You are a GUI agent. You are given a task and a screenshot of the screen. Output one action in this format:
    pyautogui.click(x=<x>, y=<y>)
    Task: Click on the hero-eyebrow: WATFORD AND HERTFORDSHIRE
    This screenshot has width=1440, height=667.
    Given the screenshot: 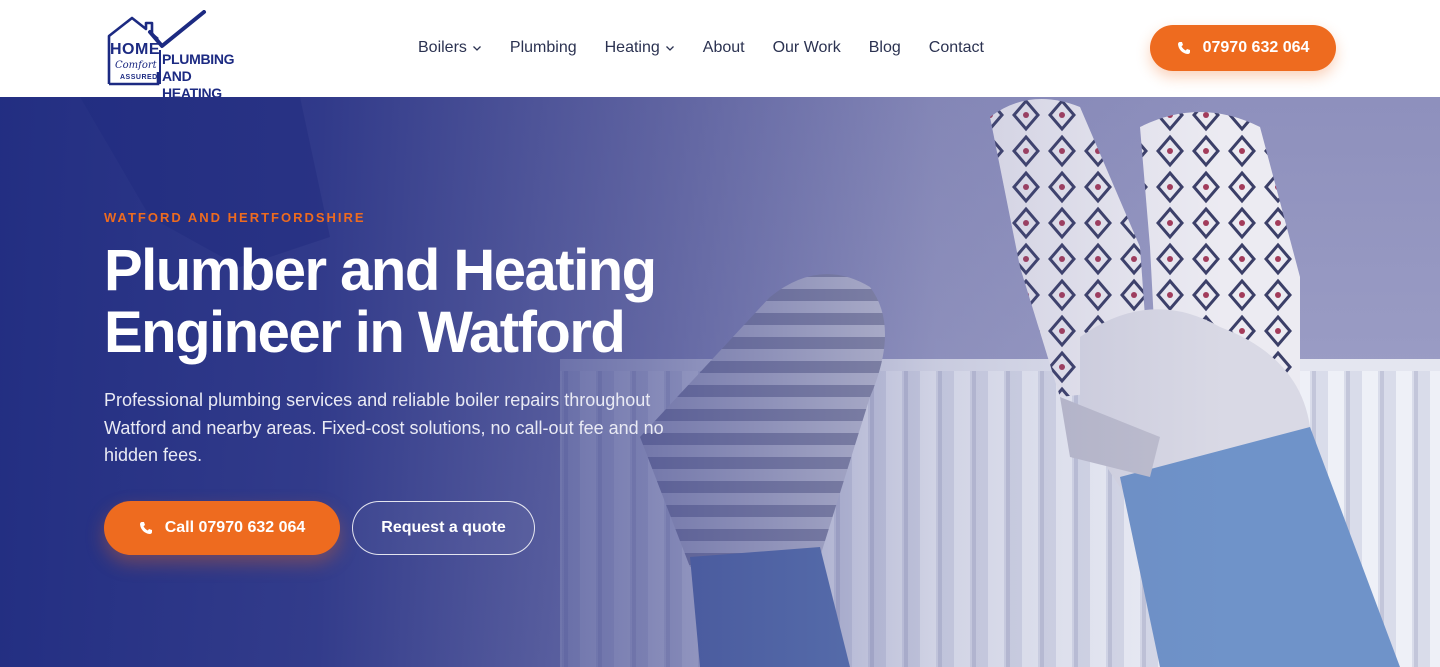 What is the action you would take?
    pyautogui.click(x=235, y=217)
    